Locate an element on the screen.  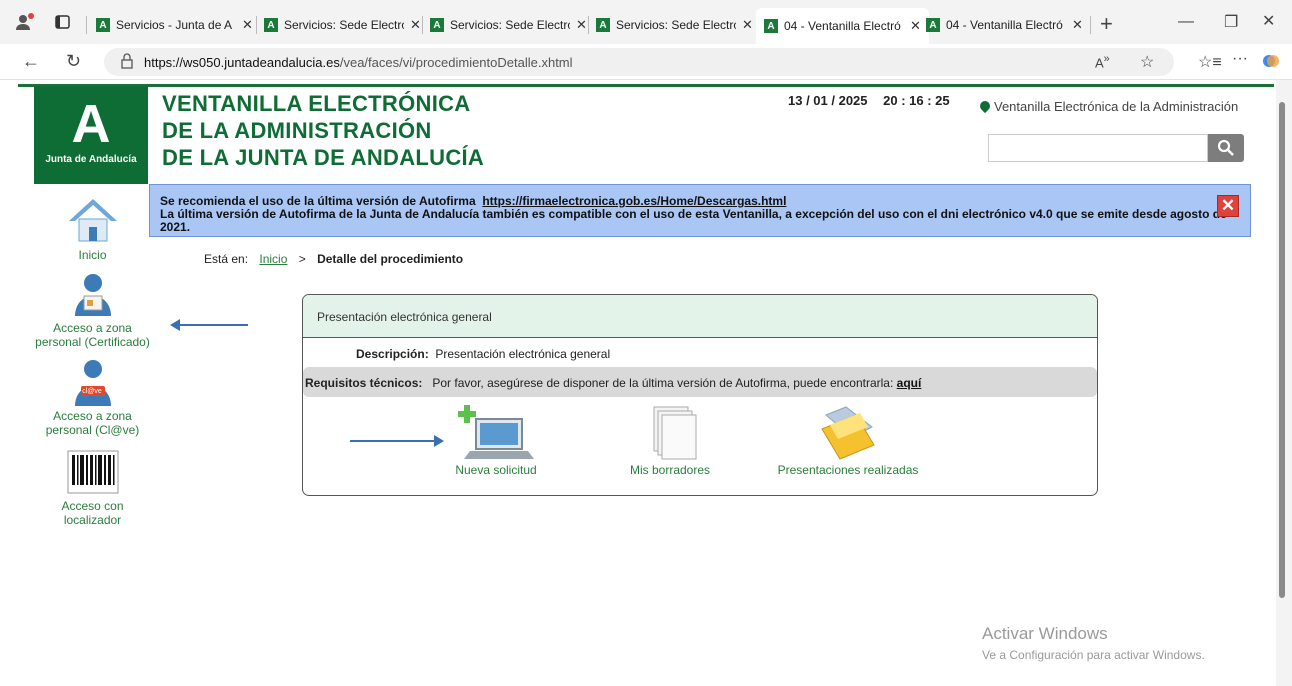
annotation-arrow-left is located at coordinates (209, 325).